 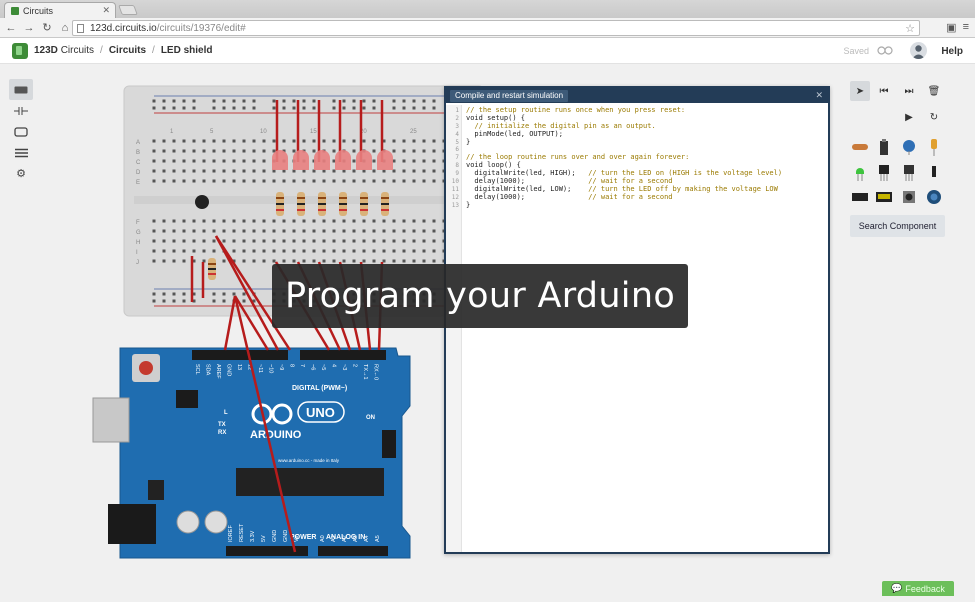 What do you see at coordinates (106, 10) in the screenshot?
I see `close-tab-icon: ✕` at bounding box center [106, 10].